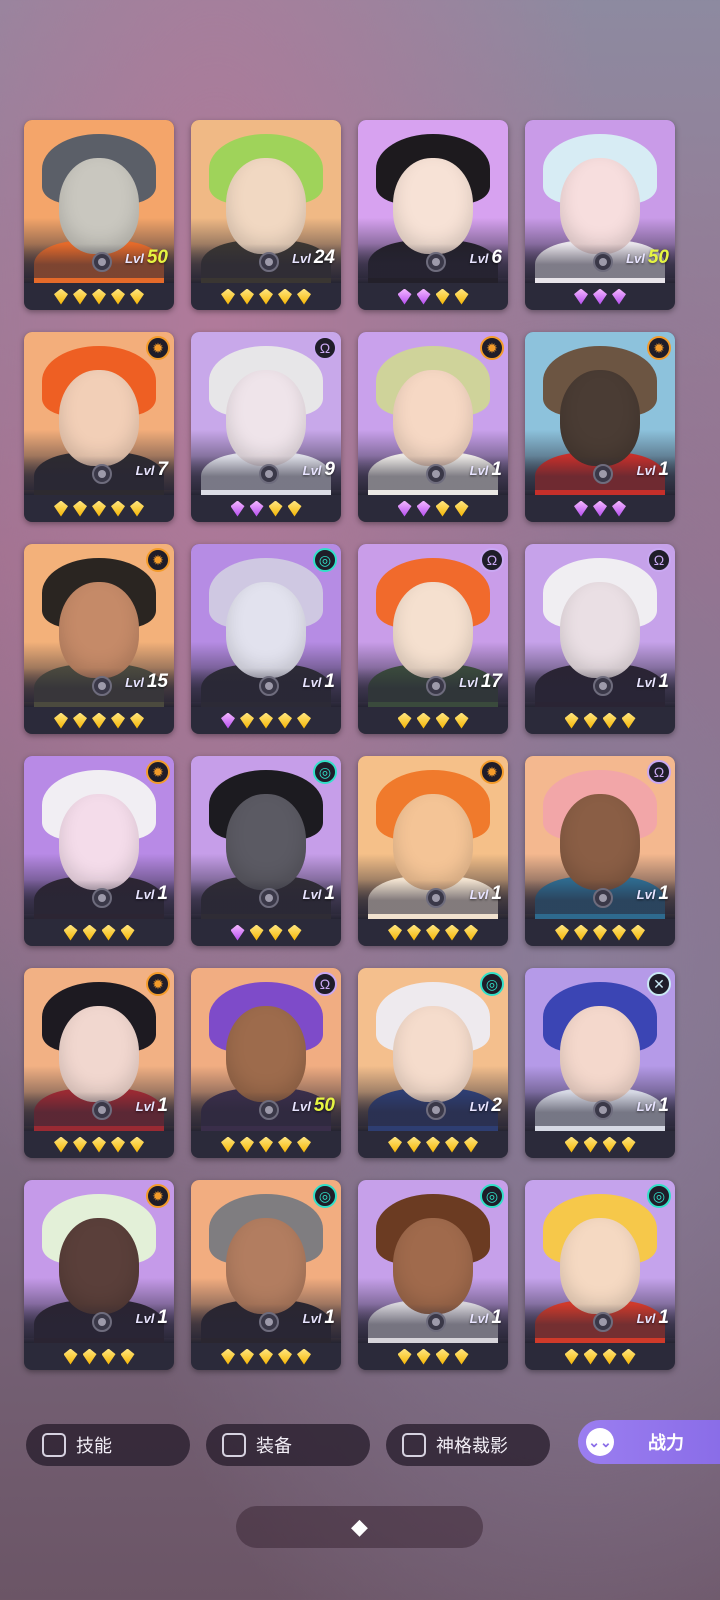 The height and width of the screenshot is (1600, 720). I want to click on hero-card: Ω Lvl 50, so click(266, 1063).